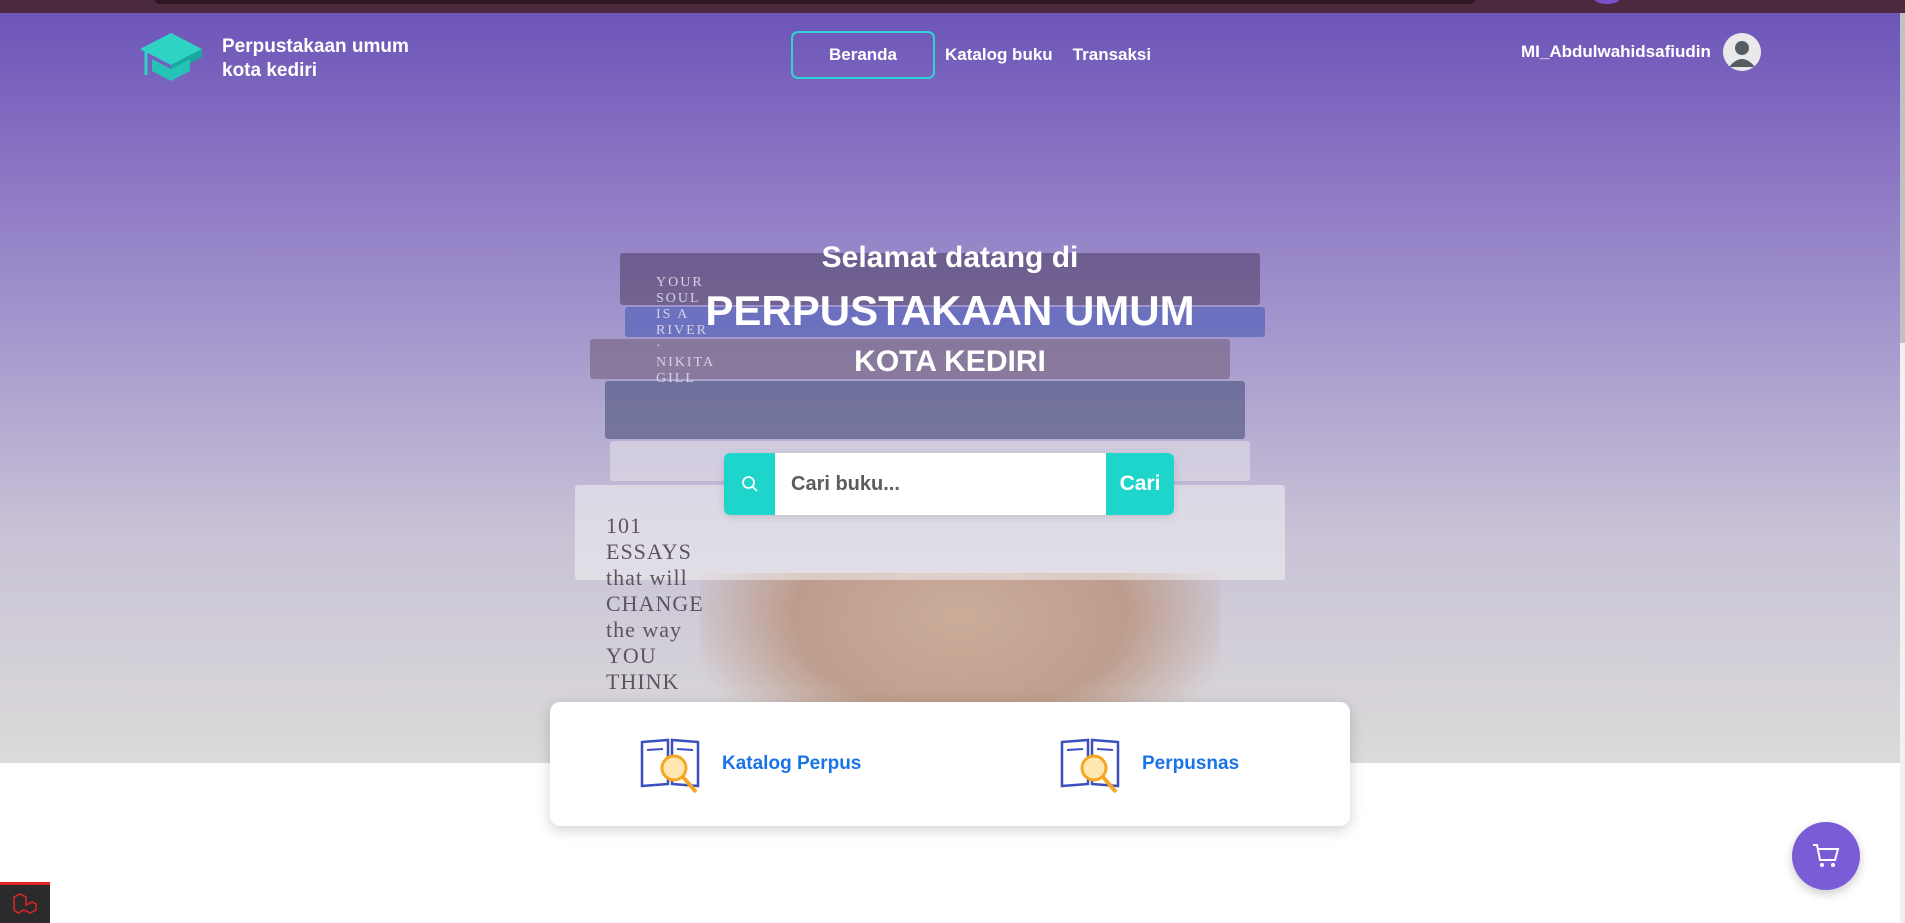  I want to click on user-avatar-icon, so click(1741, 52).